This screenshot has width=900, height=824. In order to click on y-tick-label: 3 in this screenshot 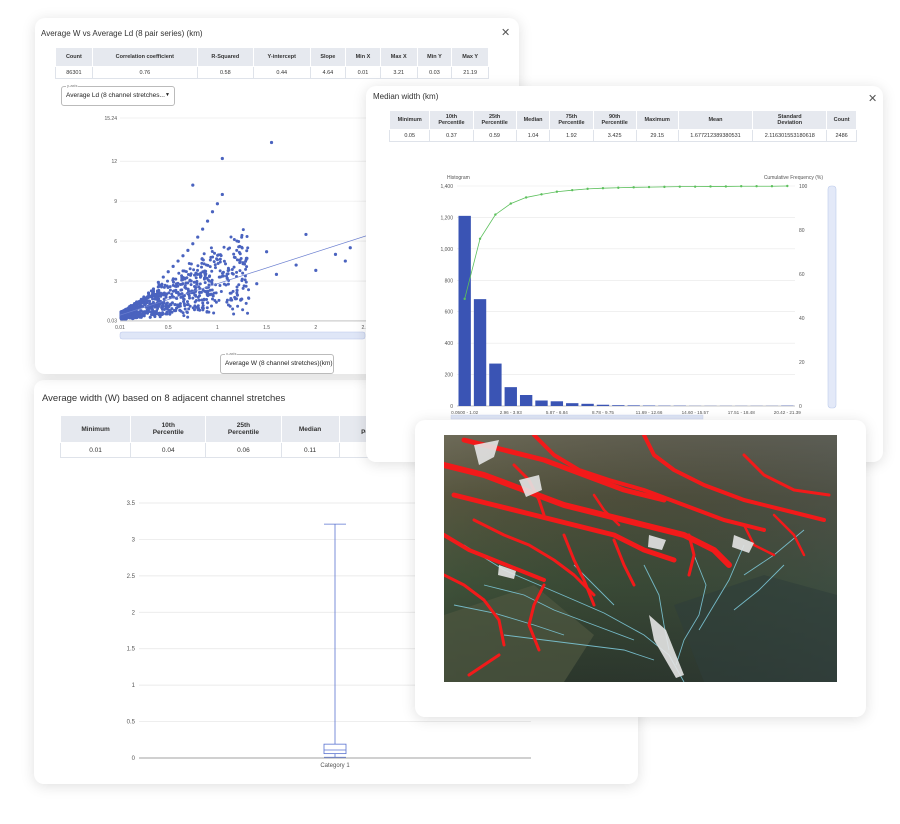, I will do `click(134, 540)`.